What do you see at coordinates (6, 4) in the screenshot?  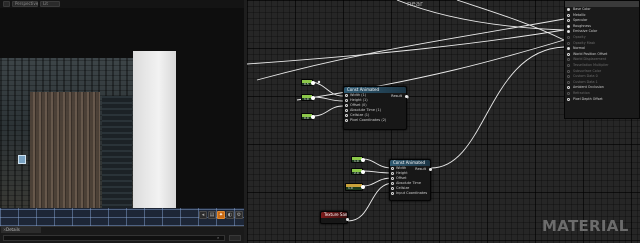 I see `viewport-options-button` at bounding box center [6, 4].